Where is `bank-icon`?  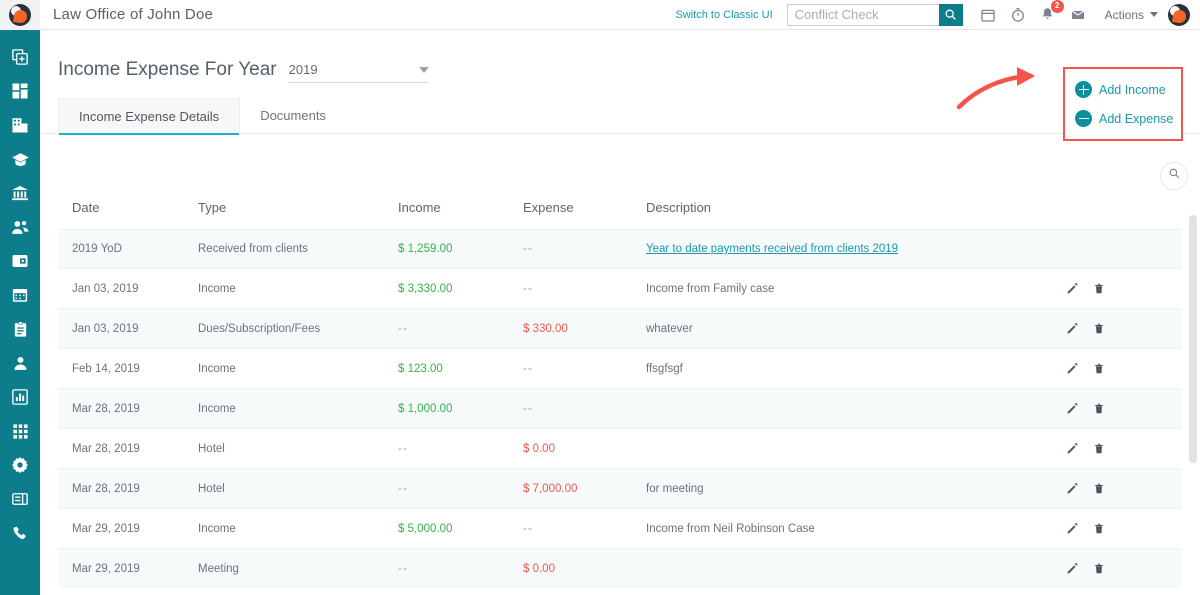
bank-icon is located at coordinates (20, 193).